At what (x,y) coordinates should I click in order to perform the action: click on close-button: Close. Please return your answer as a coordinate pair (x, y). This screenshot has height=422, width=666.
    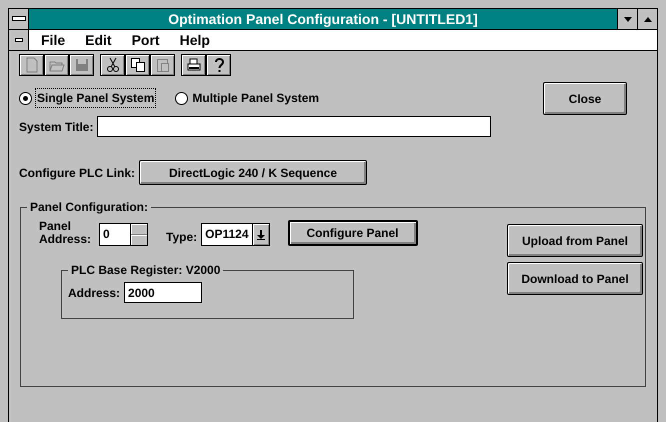
    Looking at the image, I should click on (585, 98).